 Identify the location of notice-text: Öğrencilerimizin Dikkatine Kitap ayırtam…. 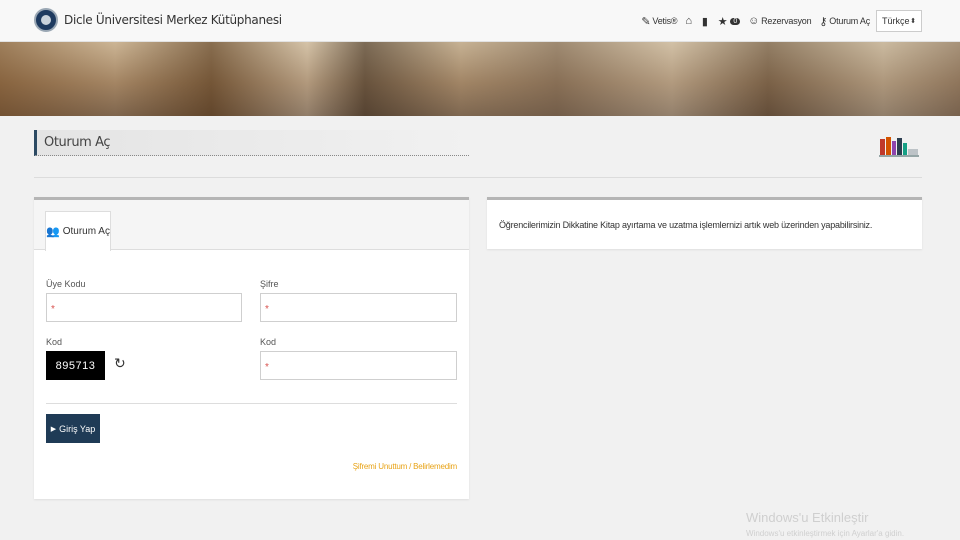
(686, 225).